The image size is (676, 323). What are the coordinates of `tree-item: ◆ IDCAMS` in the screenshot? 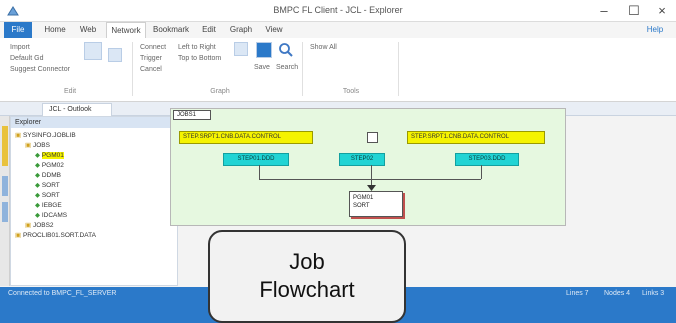 It's located at (51, 215).